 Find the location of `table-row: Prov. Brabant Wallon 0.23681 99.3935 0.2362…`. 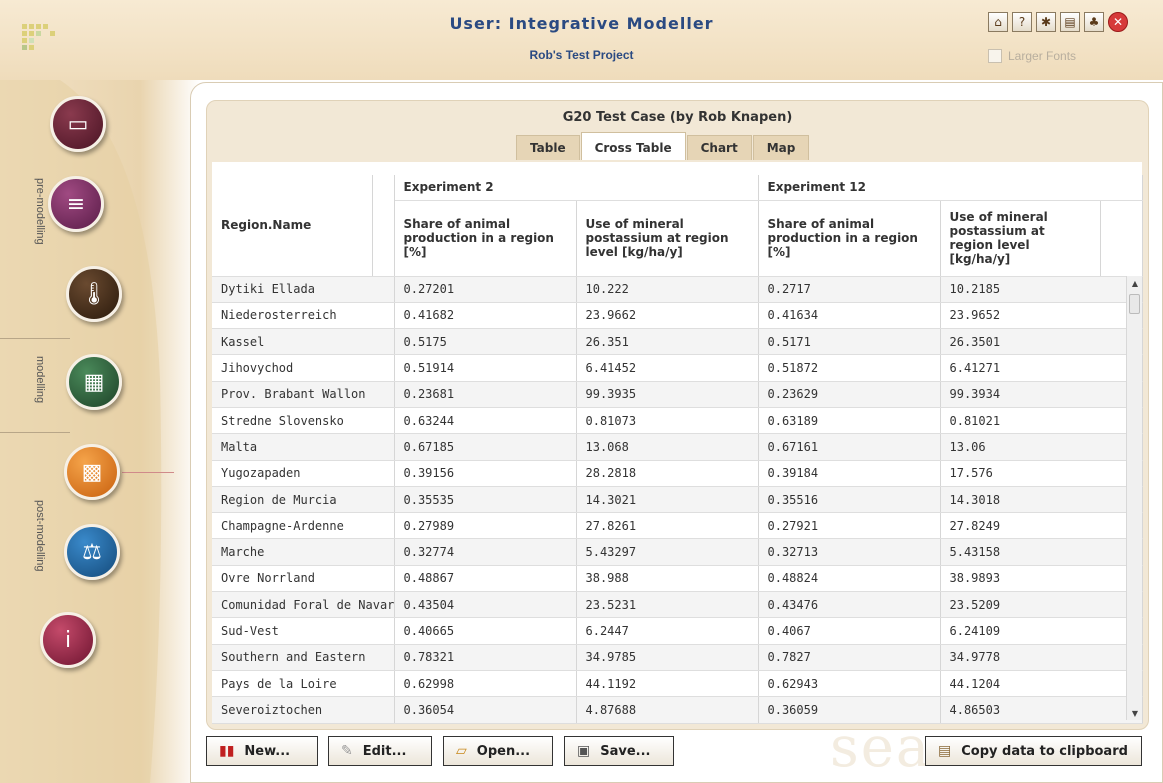

table-row: Prov. Brabant Wallon 0.23681 99.3935 0.2362… is located at coordinates (677, 394).